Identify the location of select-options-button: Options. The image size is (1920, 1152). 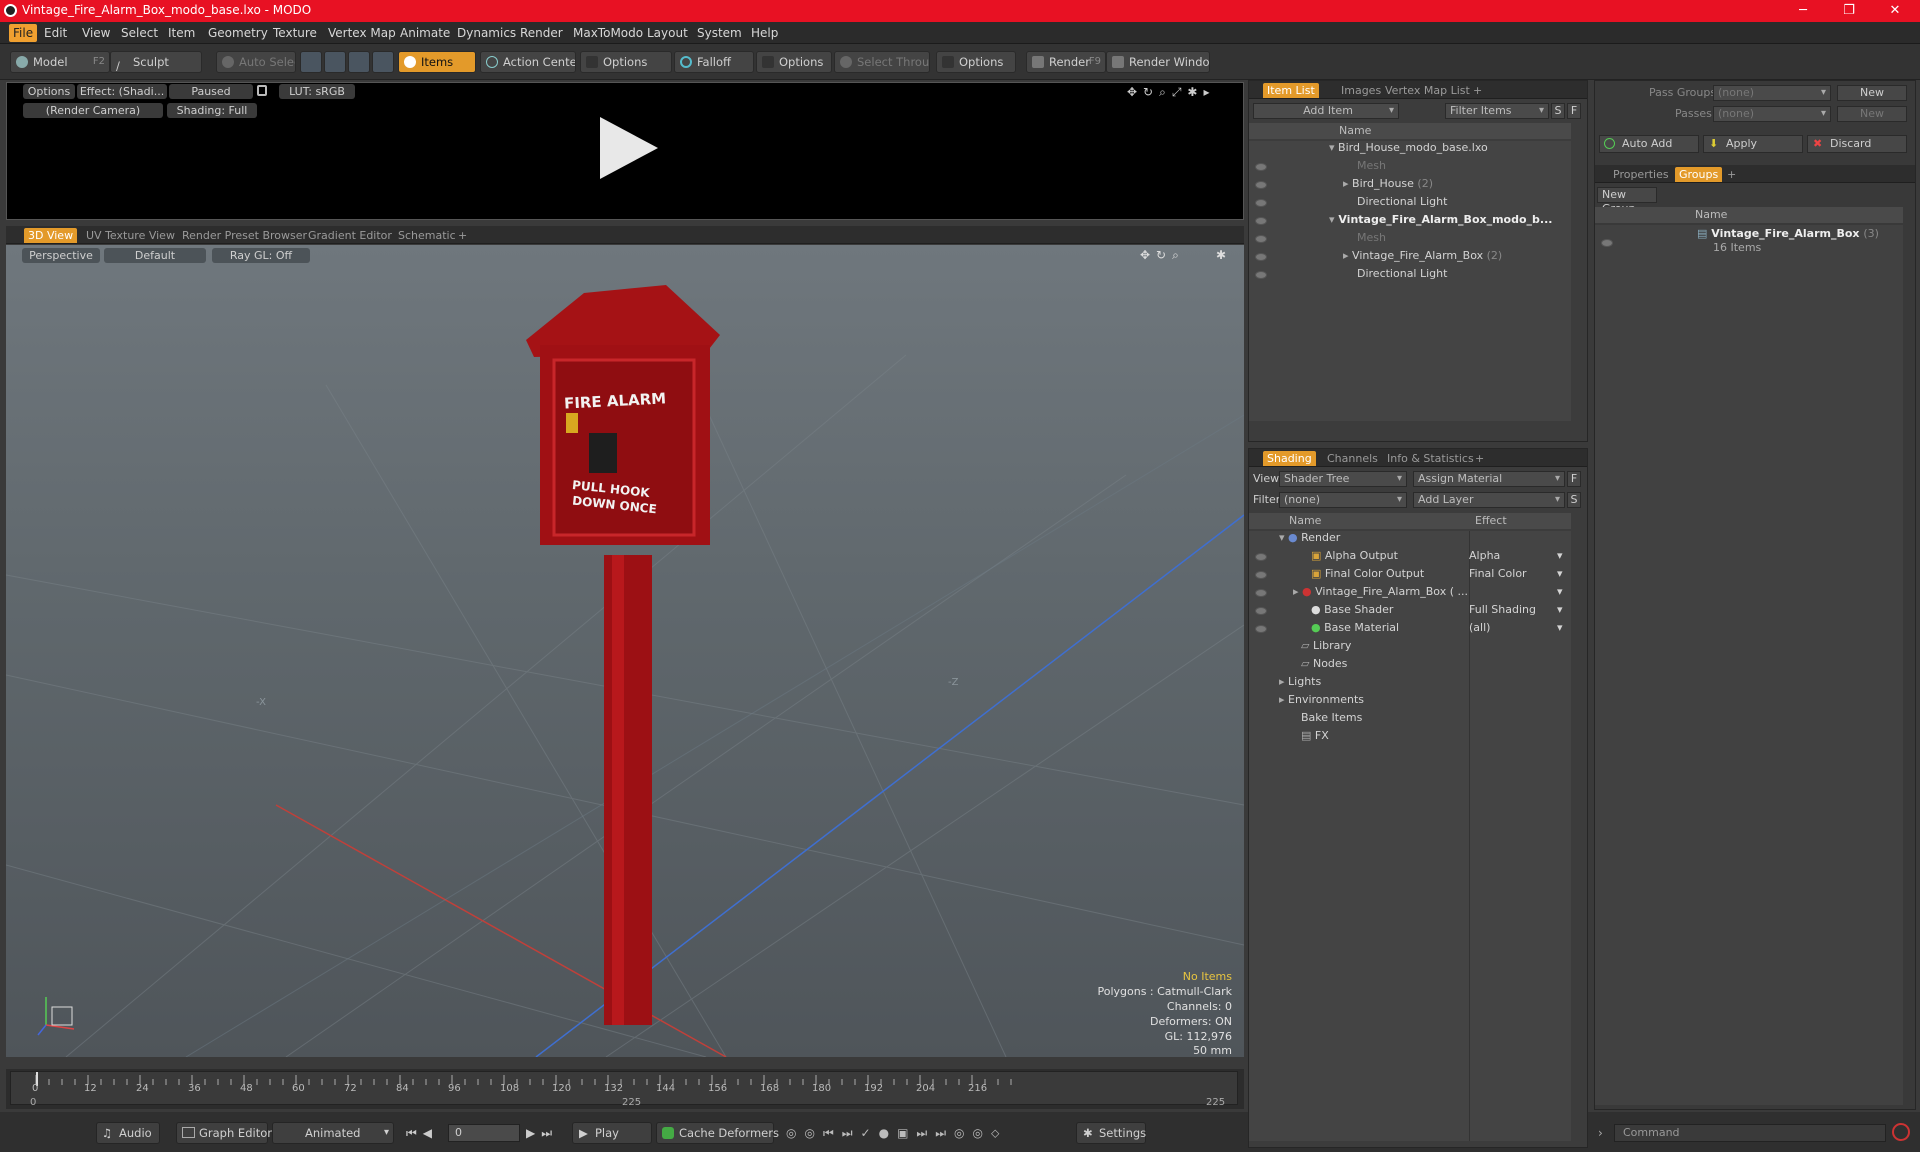
(976, 62).